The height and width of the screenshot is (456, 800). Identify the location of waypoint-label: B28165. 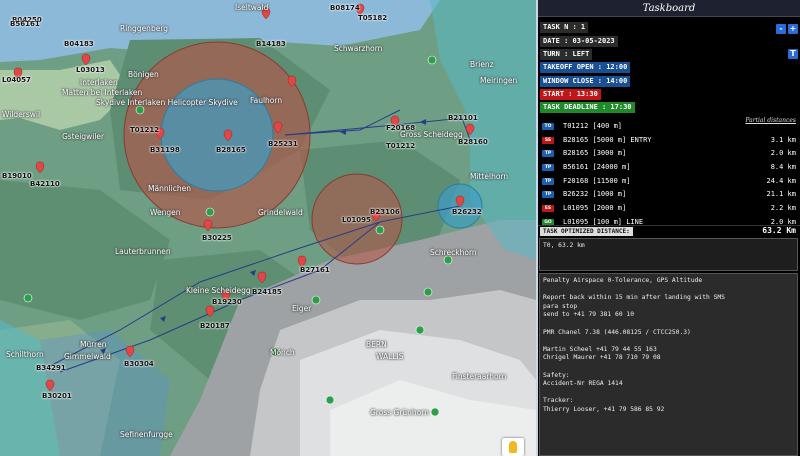
(231, 150).